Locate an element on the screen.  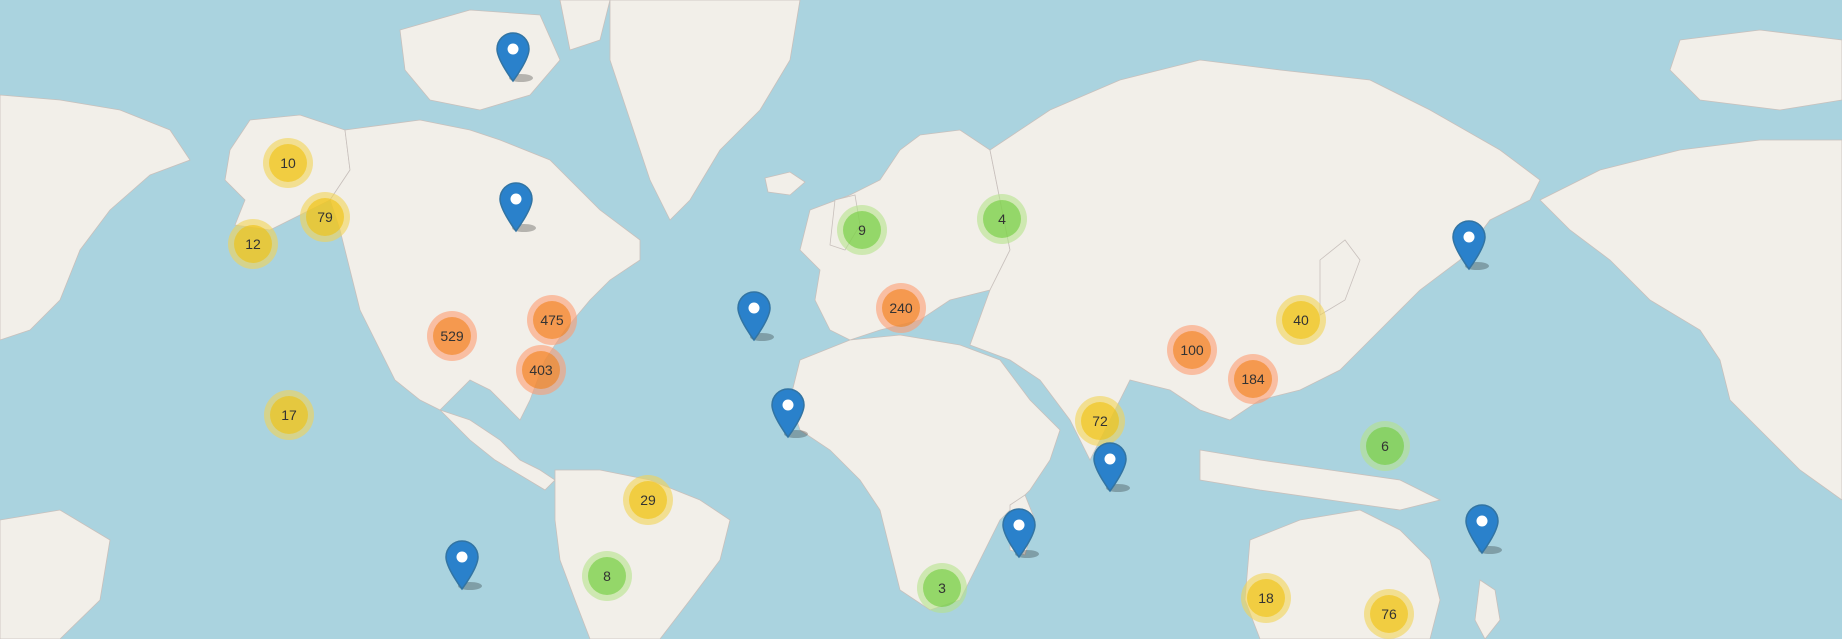
cluster-india: 72 is located at coordinates (1100, 421).